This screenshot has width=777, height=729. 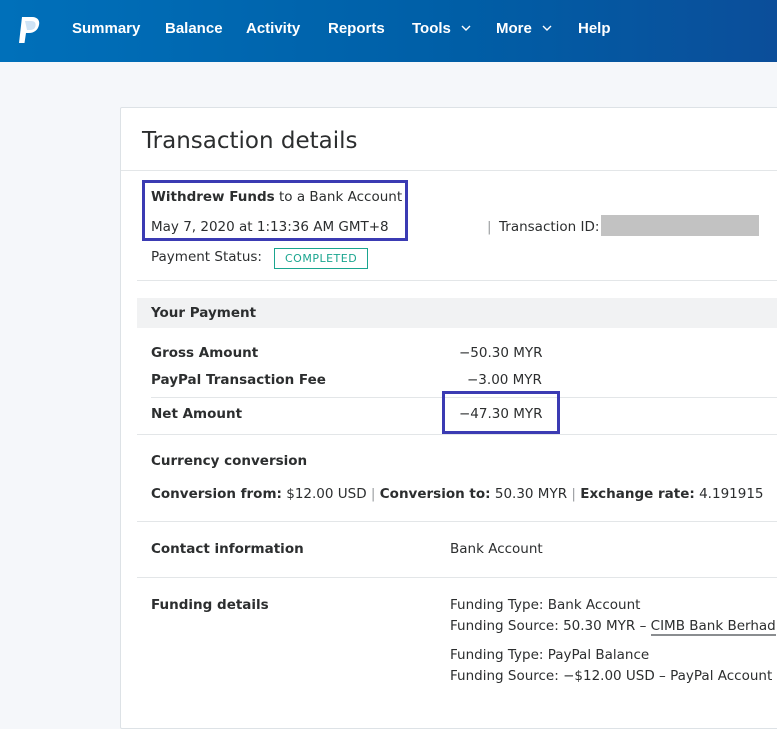 I want to click on transaction-id-redacted, so click(x=680, y=225).